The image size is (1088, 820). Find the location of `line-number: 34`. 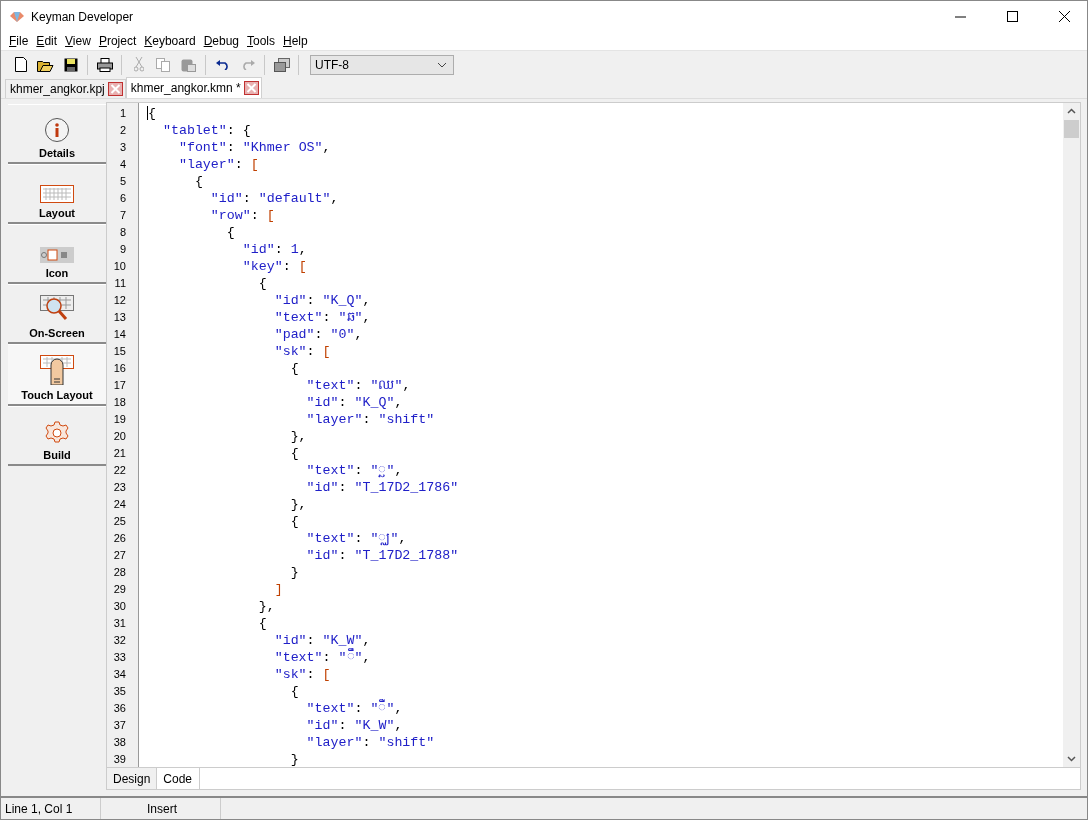

line-number: 34 is located at coordinates (119, 674).